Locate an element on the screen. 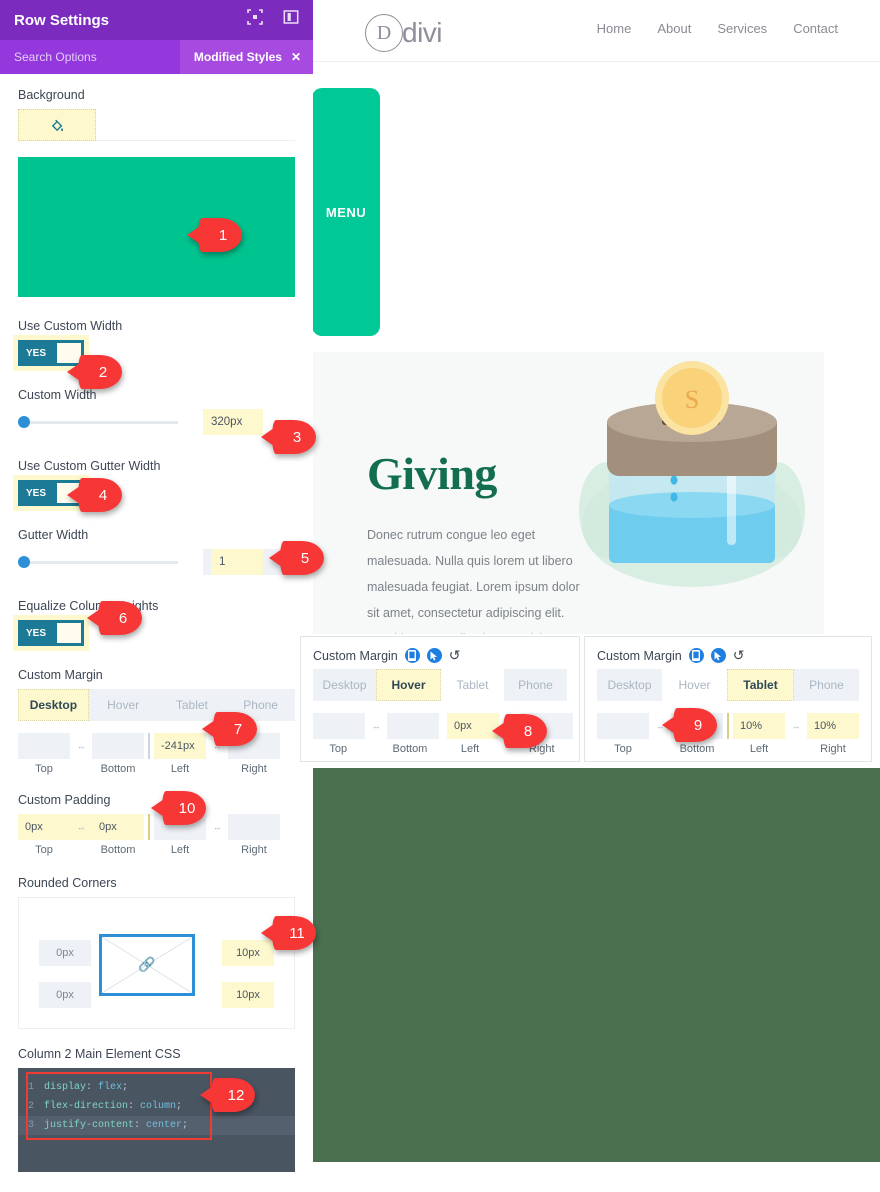 The width and height of the screenshot is (880, 1192). gutter-width-value: 1 is located at coordinates (237, 562).